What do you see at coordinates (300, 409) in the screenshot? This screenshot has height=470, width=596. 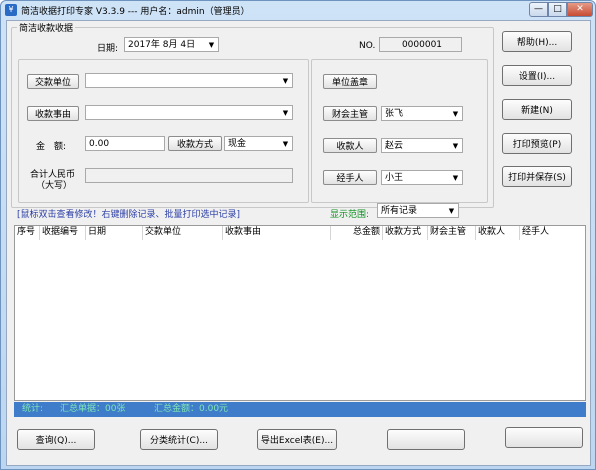 I see `summary-status-bar: 统计: 汇总单据：00张 汇总金额：0.00元` at bounding box center [300, 409].